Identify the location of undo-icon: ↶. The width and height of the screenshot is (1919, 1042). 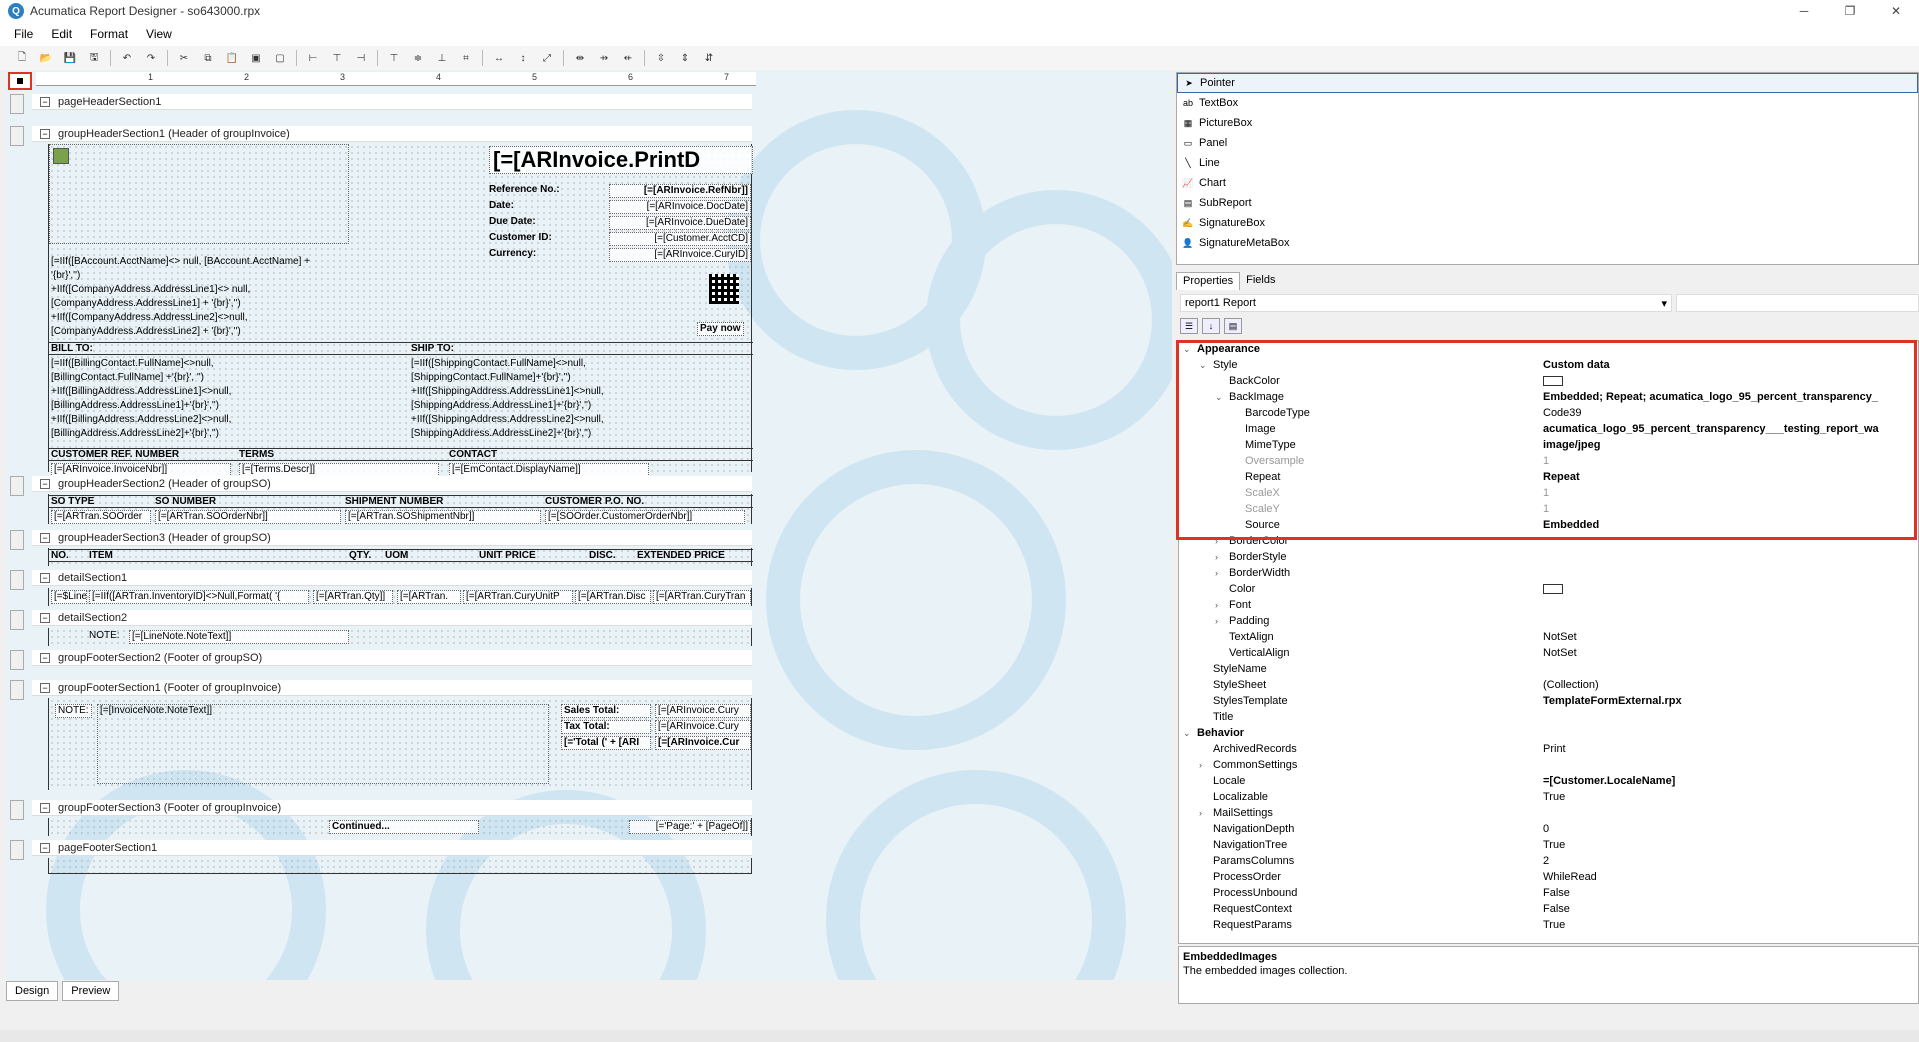
(127, 58).